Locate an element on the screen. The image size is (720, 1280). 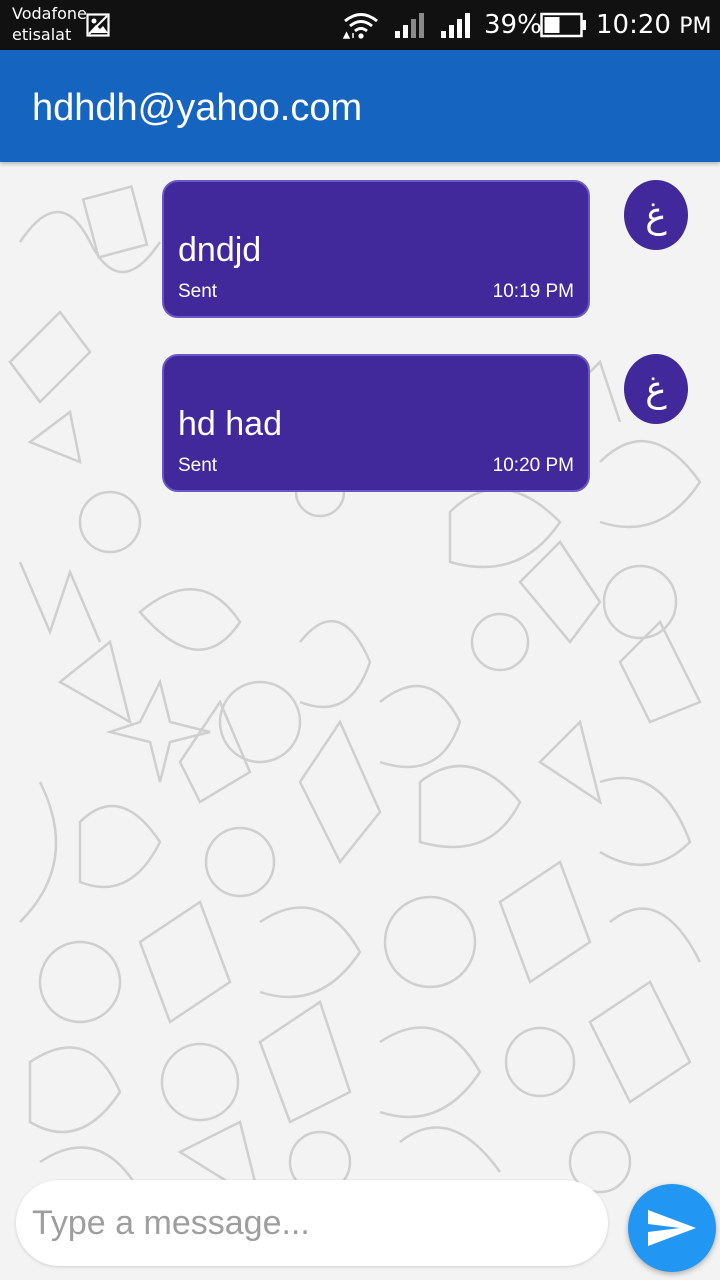
message-bubble: dndjd Sent 10:19 PM is located at coordinates (376, 249).